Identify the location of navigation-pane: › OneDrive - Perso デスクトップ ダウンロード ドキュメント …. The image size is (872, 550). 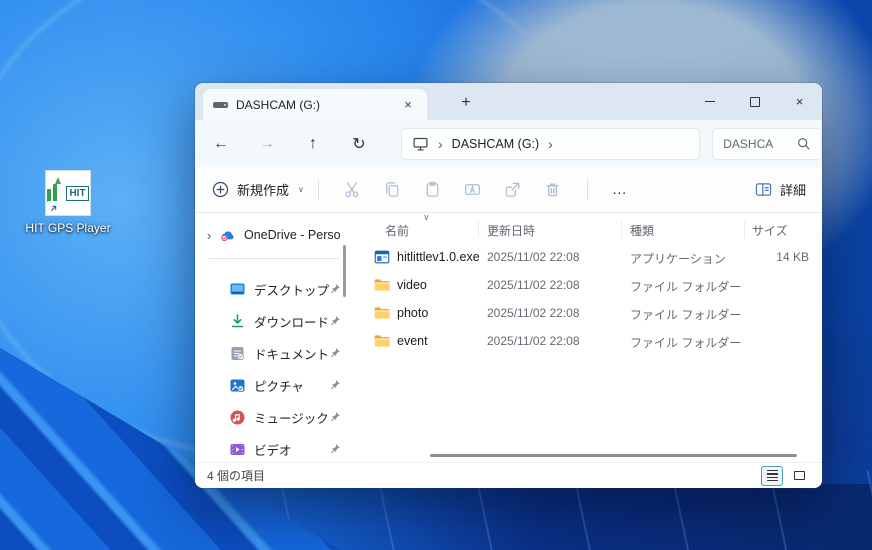
(277, 337).